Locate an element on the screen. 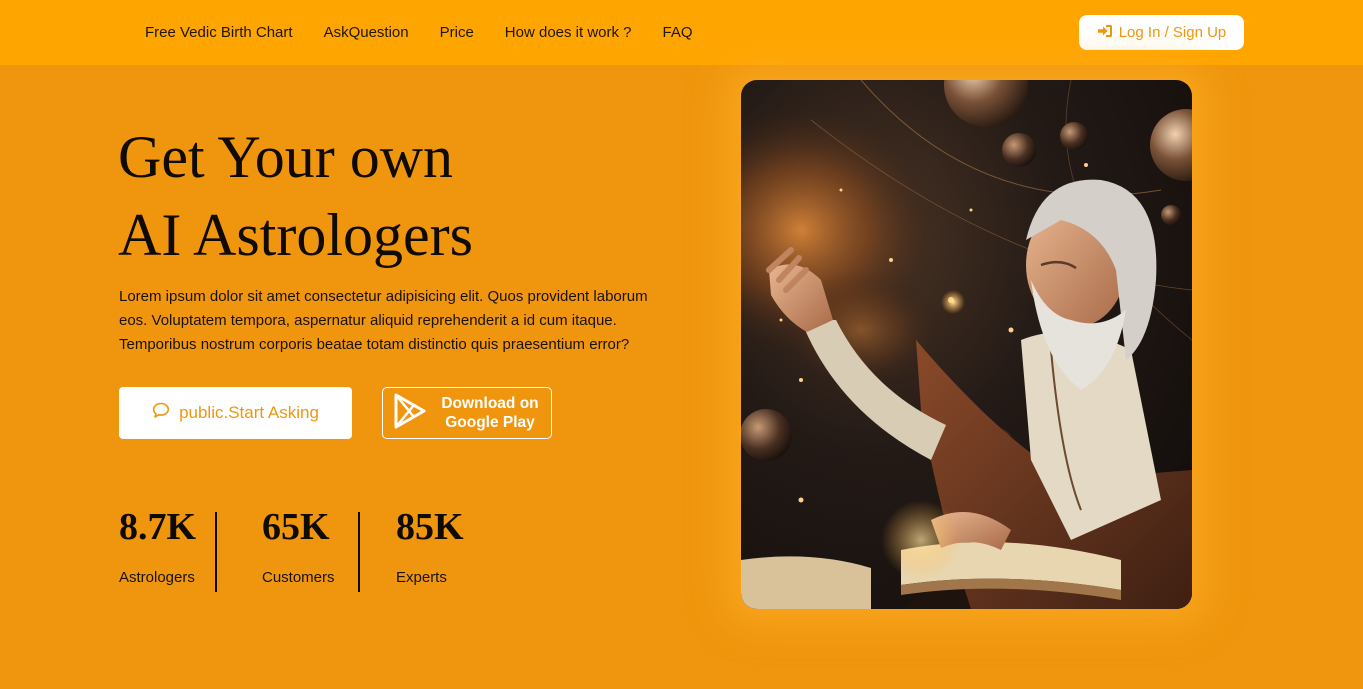 This screenshot has height=689, width=1363. hero-title-line-1: Get Your own is located at coordinates (286, 157).